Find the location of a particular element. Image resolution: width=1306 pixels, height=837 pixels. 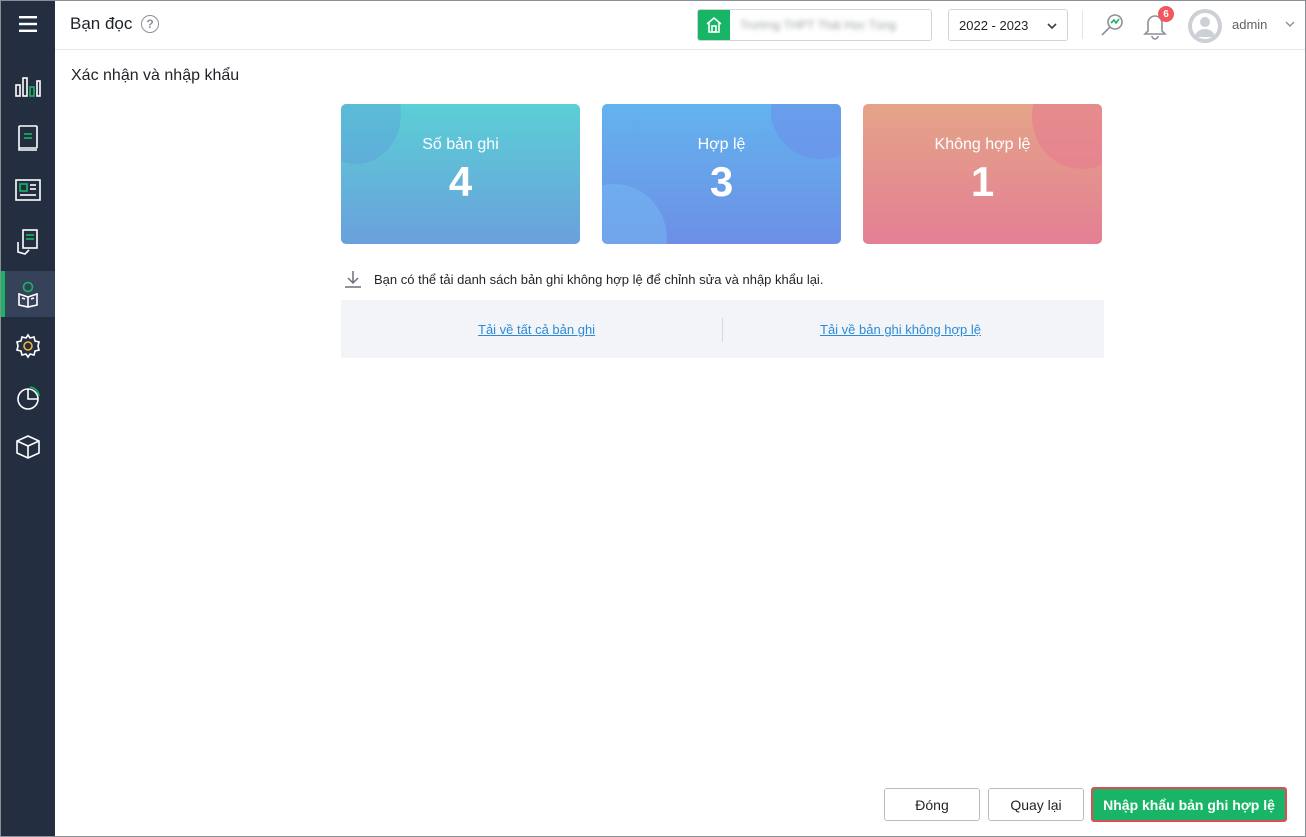

book-icon is located at coordinates (28, 138).